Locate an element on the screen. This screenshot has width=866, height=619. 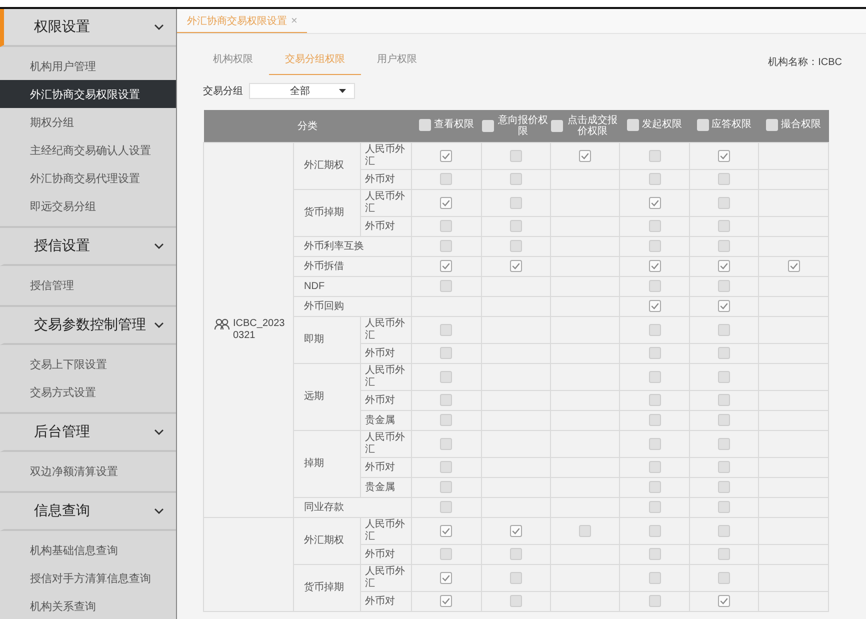
sidebar-section-header: 信息查询 is located at coordinates (88, 512).